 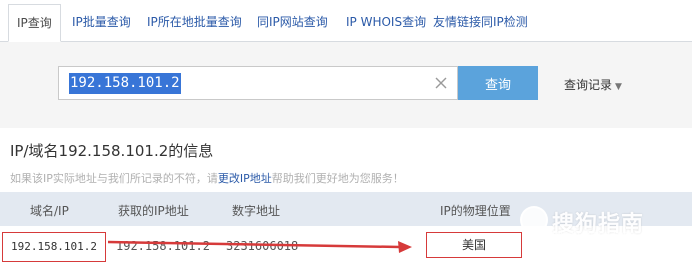 What do you see at coordinates (498, 83) in the screenshot?
I see `search-button: 查询` at bounding box center [498, 83].